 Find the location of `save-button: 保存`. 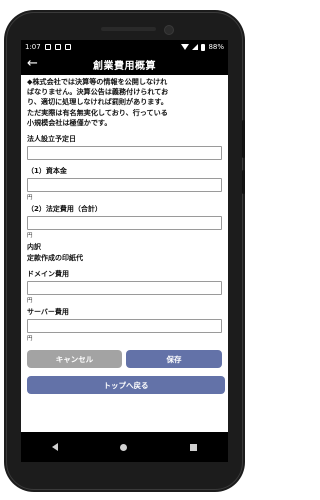

save-button: 保存 is located at coordinates (174, 359).